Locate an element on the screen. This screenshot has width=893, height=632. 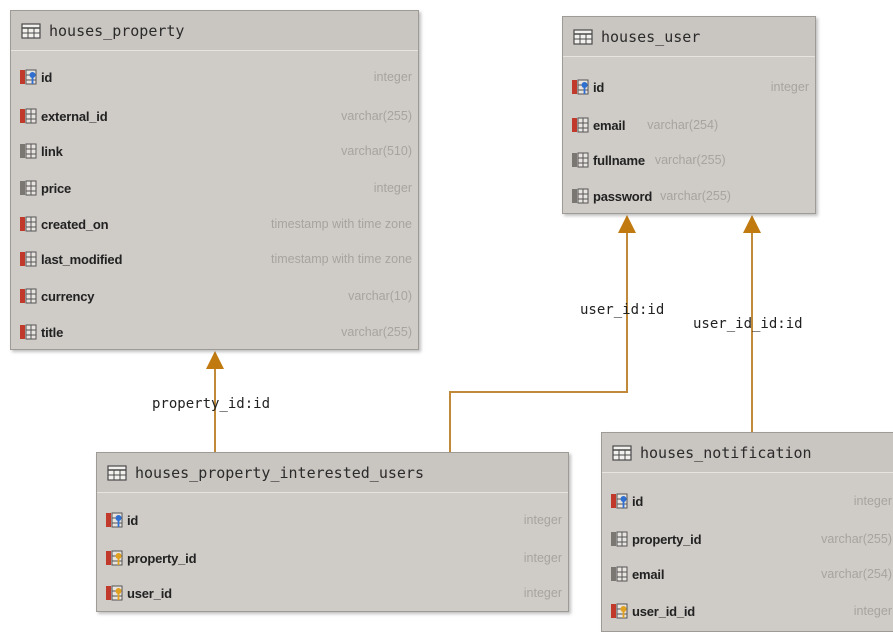
table-header: houses_notification is located at coordinates (747, 453).